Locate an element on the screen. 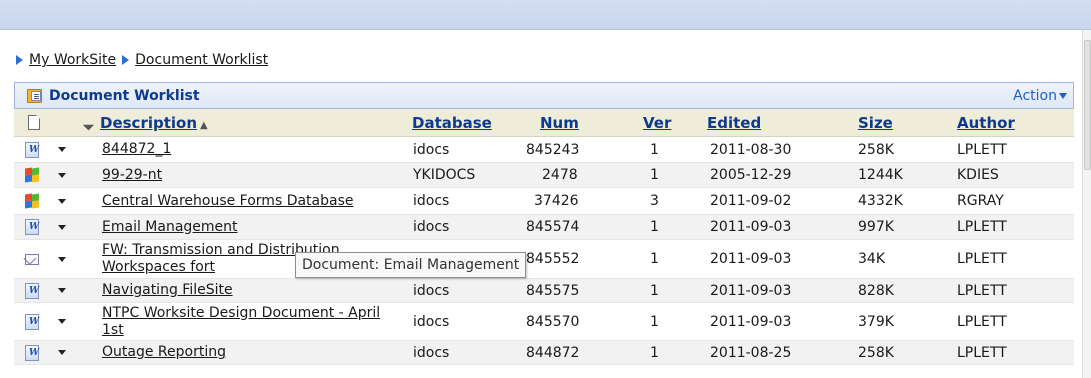  num-cell: 845243 is located at coordinates (553, 149).